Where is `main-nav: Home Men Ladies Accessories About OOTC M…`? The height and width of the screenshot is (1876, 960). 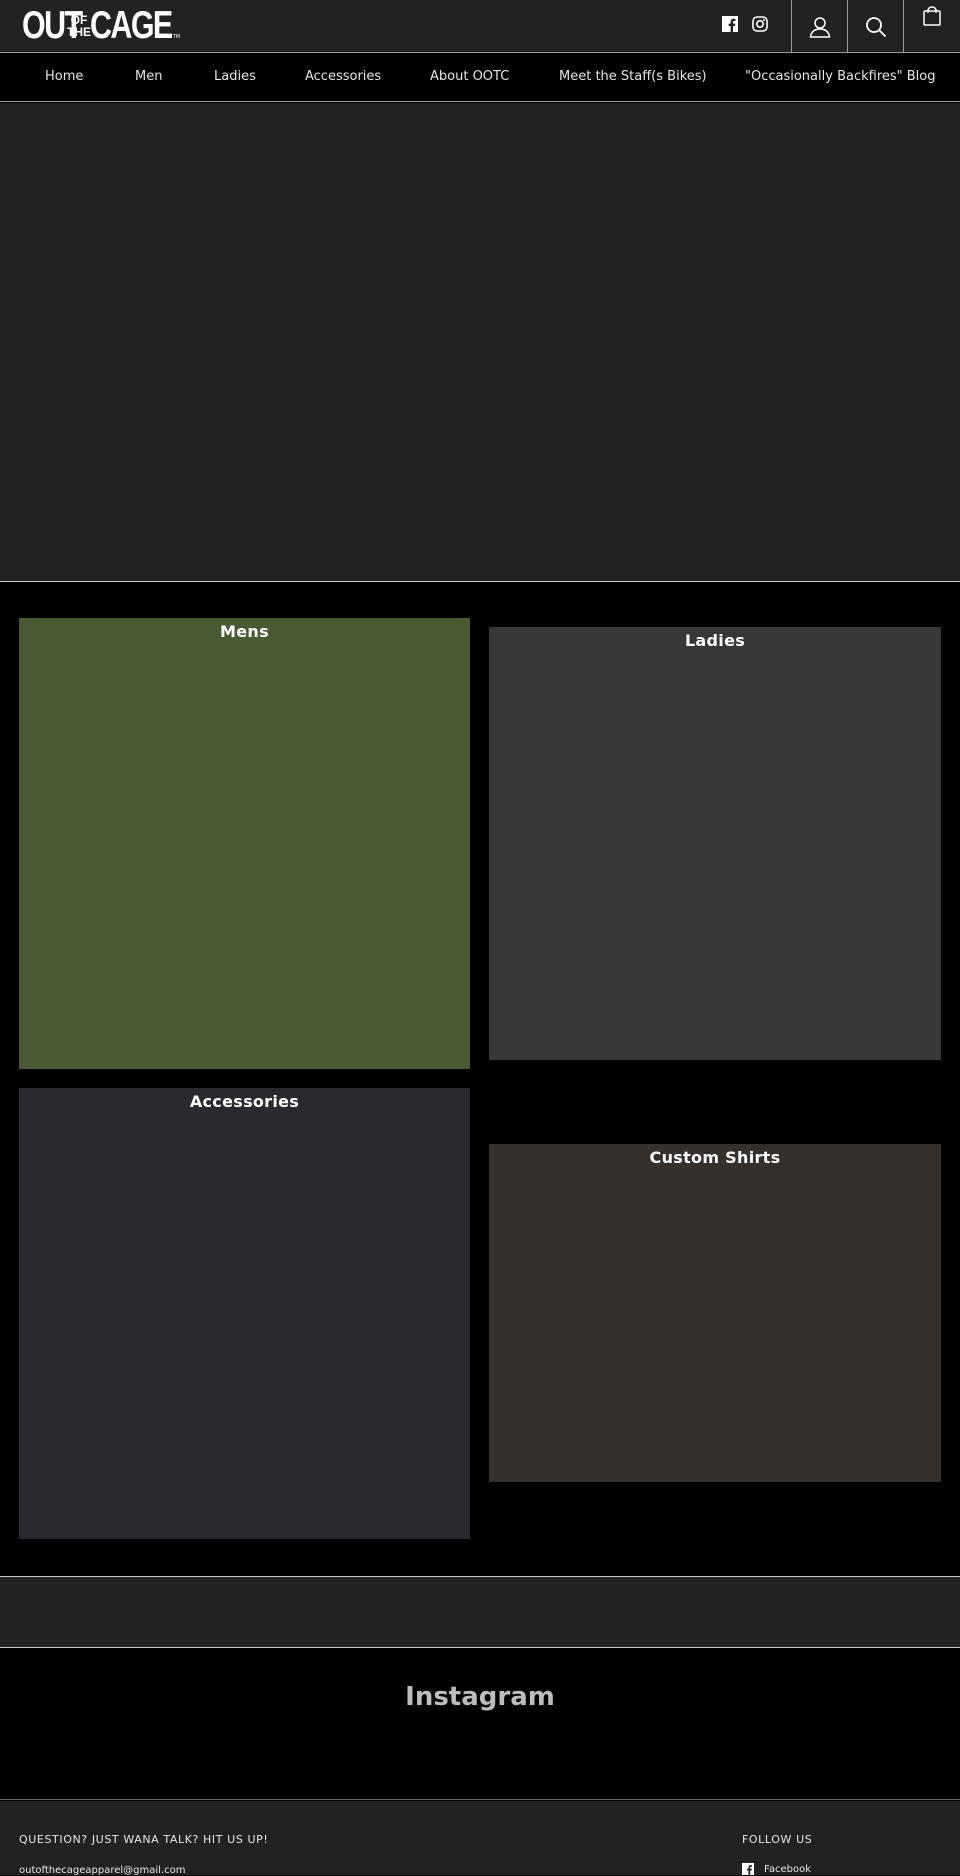
main-nav: Home Men Ladies Accessories About OOTC M… is located at coordinates (480, 78).